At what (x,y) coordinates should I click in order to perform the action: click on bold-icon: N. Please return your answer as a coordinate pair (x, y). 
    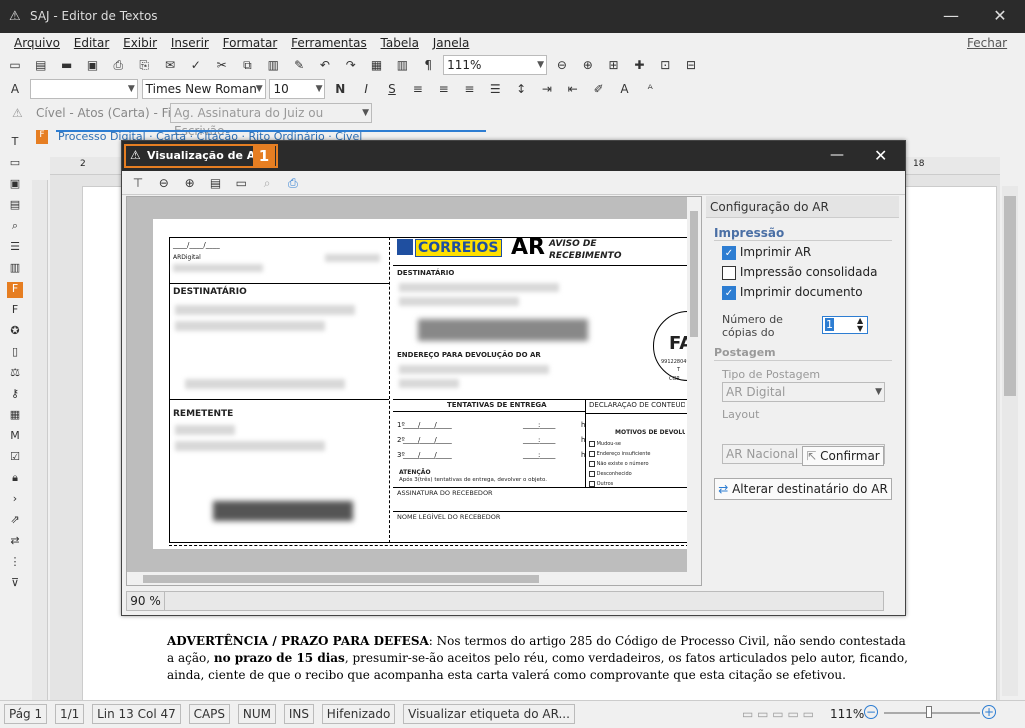
    Looking at the image, I should click on (340, 89).